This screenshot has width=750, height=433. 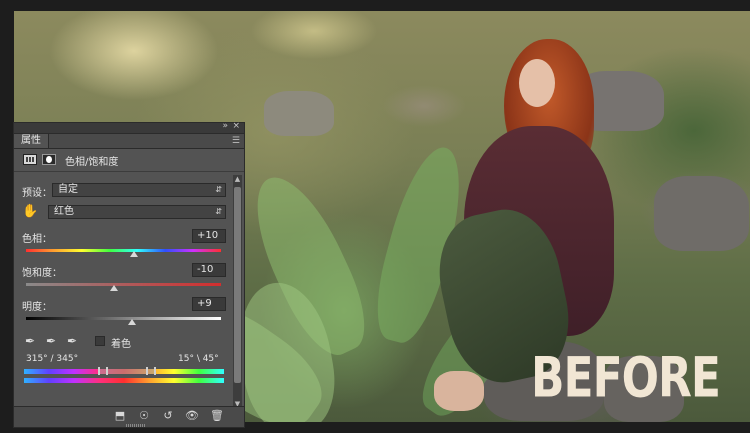 What do you see at coordinates (52, 359) in the screenshot?
I see `range-left-label: 315° / 345°` at bounding box center [52, 359].